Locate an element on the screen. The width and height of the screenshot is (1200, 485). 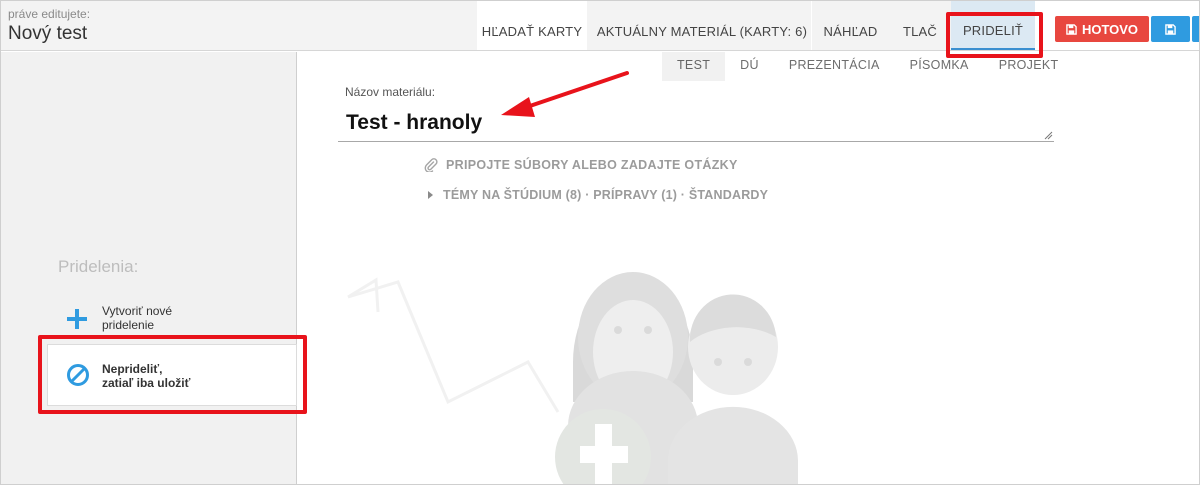
more-button is located at coordinates (1195, 29).